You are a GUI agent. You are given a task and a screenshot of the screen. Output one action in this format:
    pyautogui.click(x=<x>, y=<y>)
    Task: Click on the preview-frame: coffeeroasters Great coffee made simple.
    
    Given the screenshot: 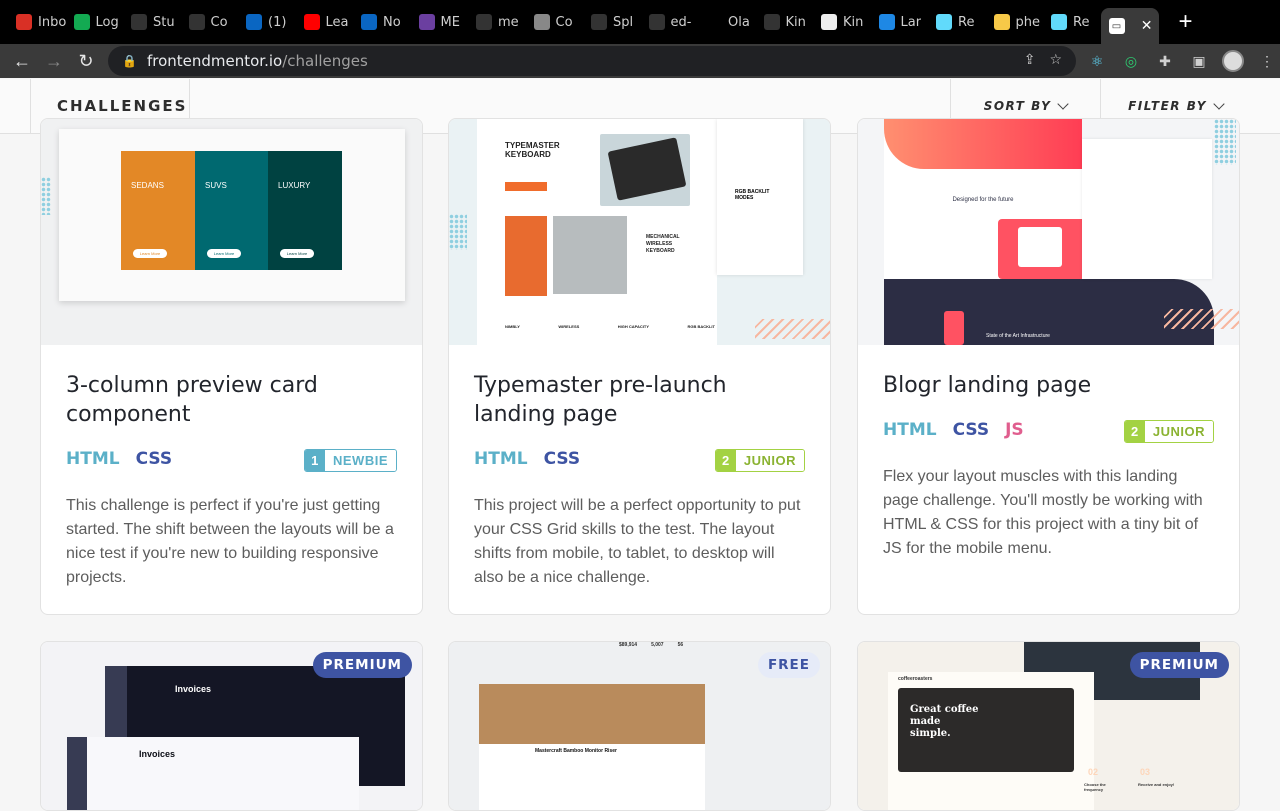 What is the action you would take?
    pyautogui.click(x=991, y=741)
    